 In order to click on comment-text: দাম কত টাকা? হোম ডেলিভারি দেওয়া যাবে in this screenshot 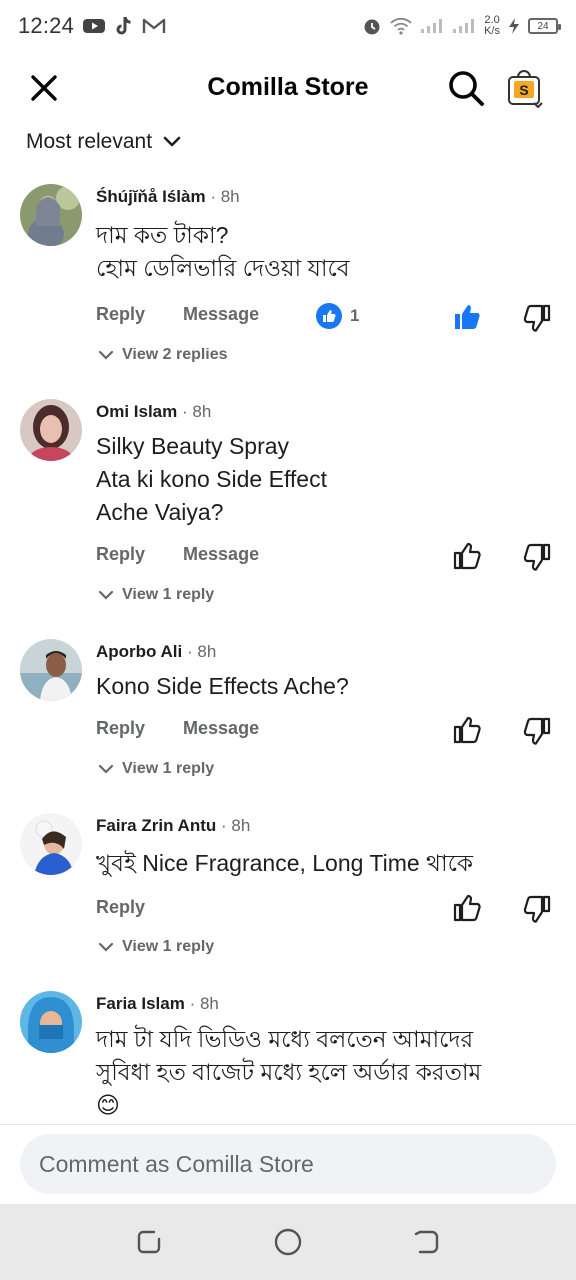, I will do `click(223, 251)`.